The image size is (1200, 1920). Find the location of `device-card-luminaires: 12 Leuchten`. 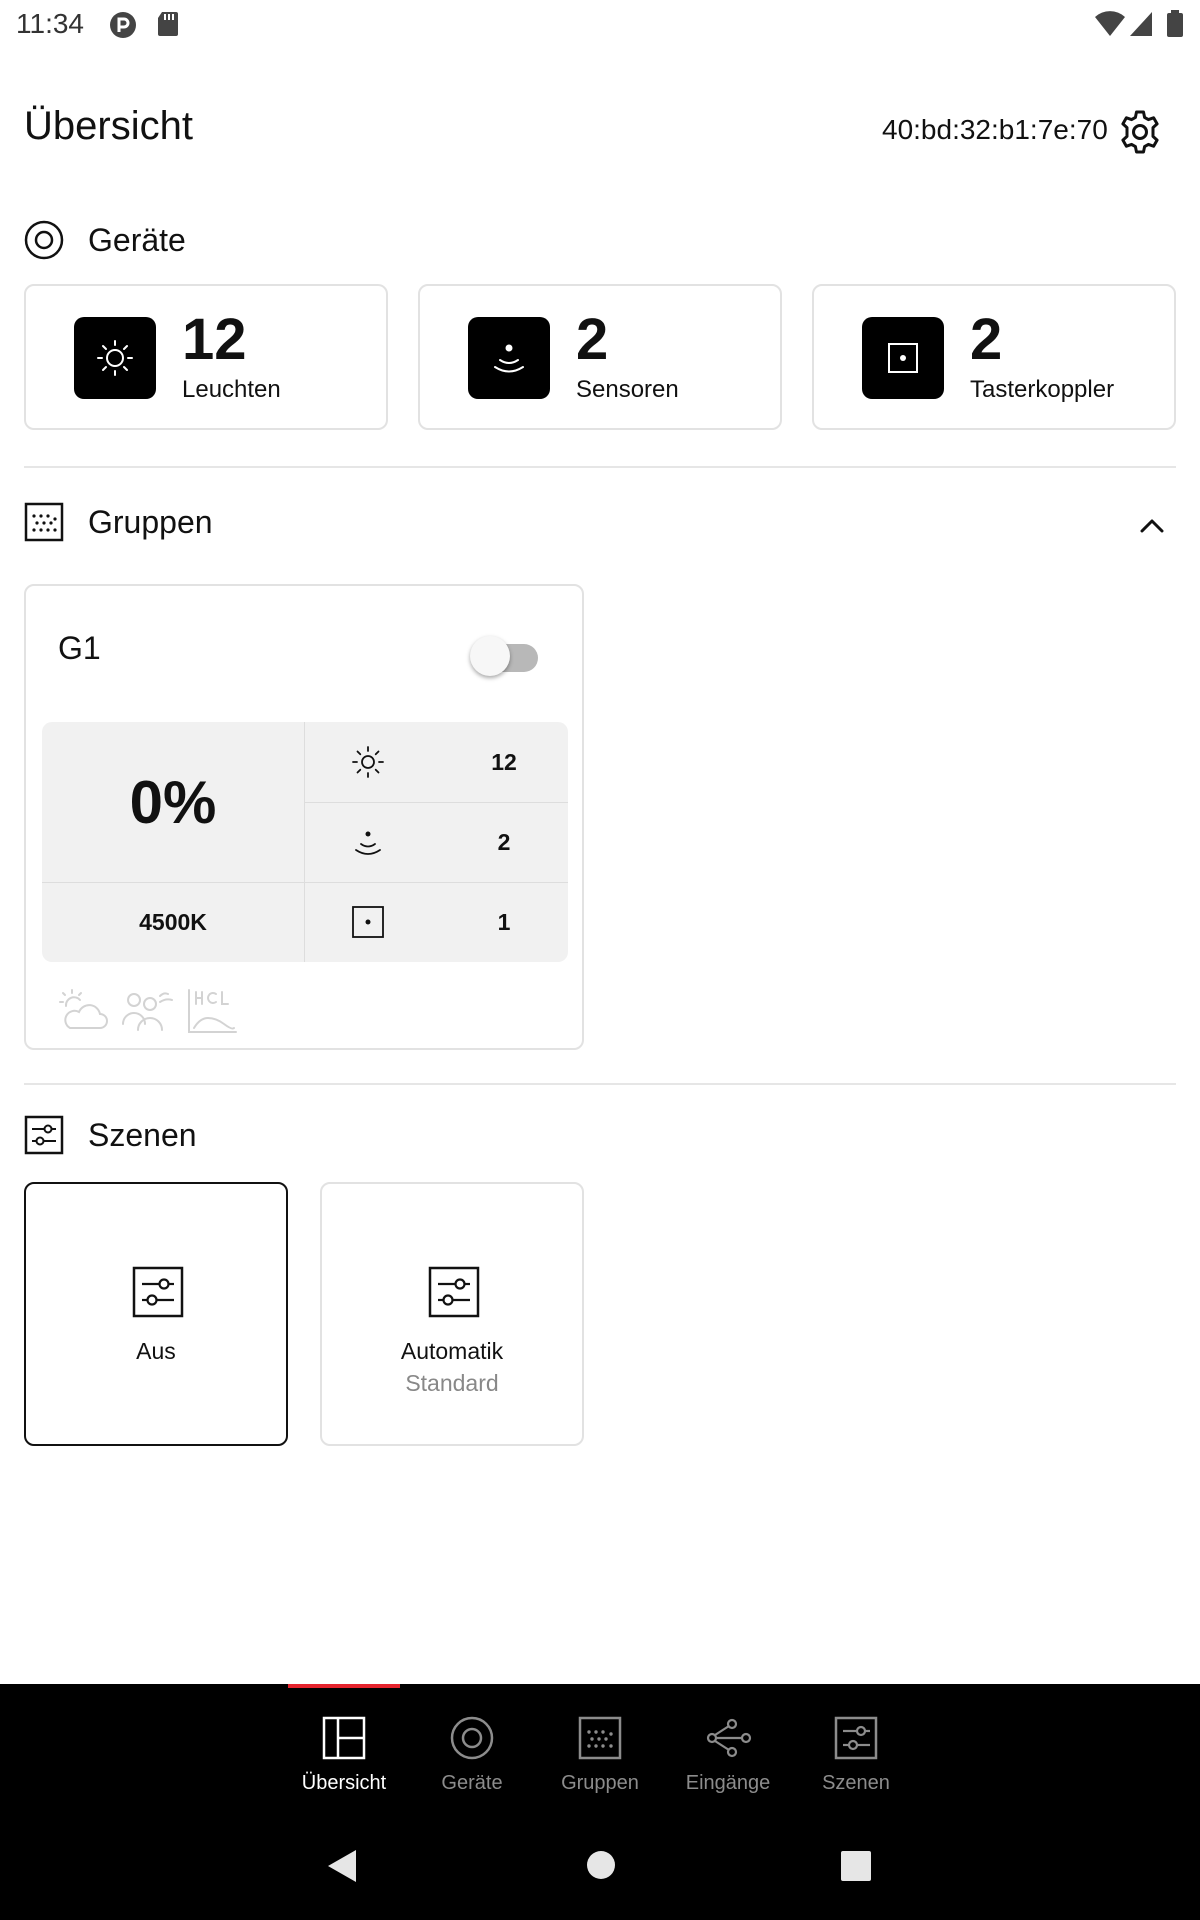

device-card-luminaires: 12 Leuchten is located at coordinates (206, 357).